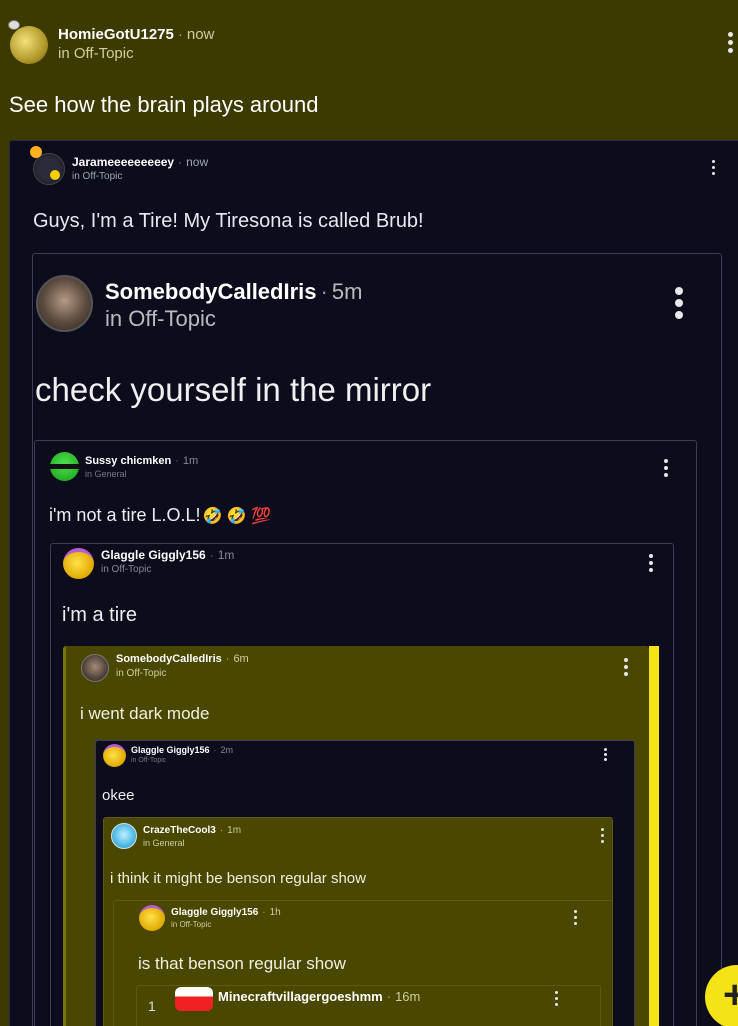  What do you see at coordinates (319, 996) in the screenshot?
I see `quoted-author-line-9: Minecraftvillagergoeshmm · 16m` at bounding box center [319, 996].